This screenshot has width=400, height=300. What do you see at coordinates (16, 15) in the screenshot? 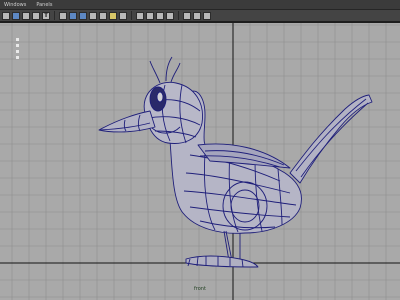
I see `camera-attributes-icon` at bounding box center [16, 15].